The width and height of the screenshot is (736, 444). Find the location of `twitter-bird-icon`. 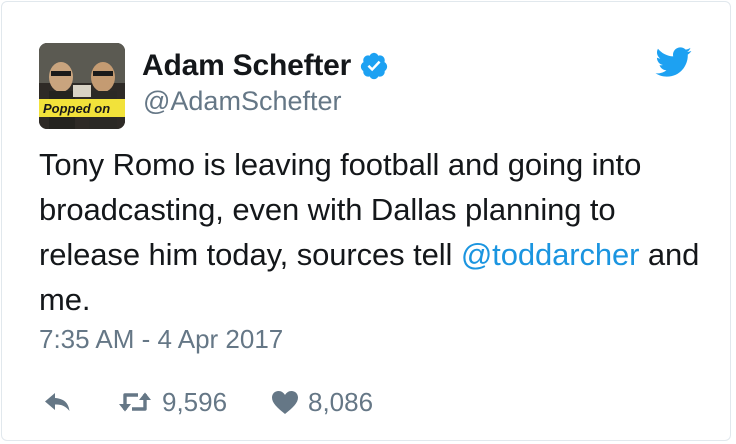

twitter-bird-icon is located at coordinates (673, 62).